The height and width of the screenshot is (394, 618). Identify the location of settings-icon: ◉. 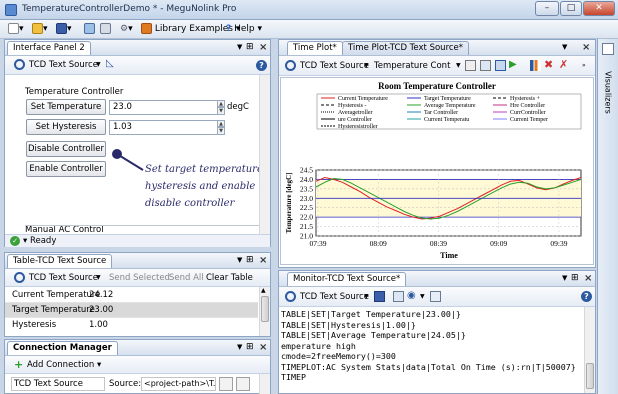
(411, 295).